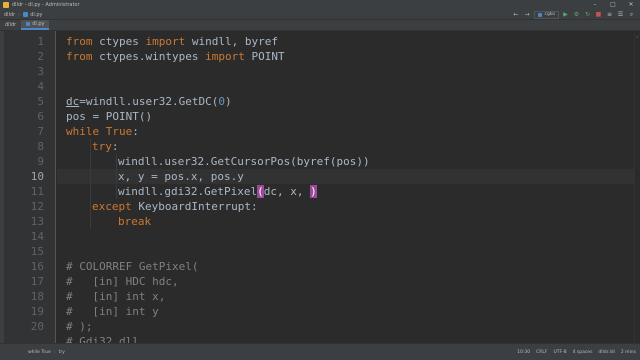  Describe the element at coordinates (112, 311) in the screenshot. I see `code-line-18: # [in] int y` at that location.